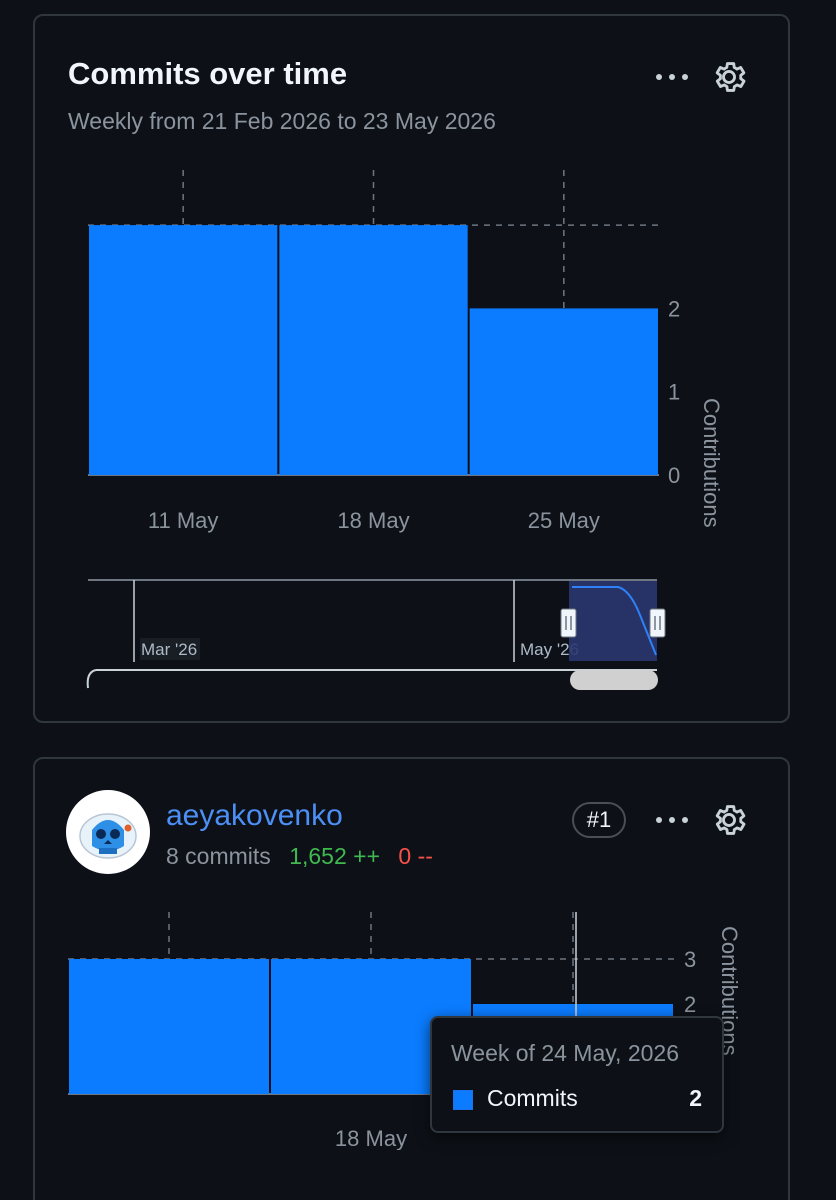  I want to click on navigator-selected-range, so click(613, 621).